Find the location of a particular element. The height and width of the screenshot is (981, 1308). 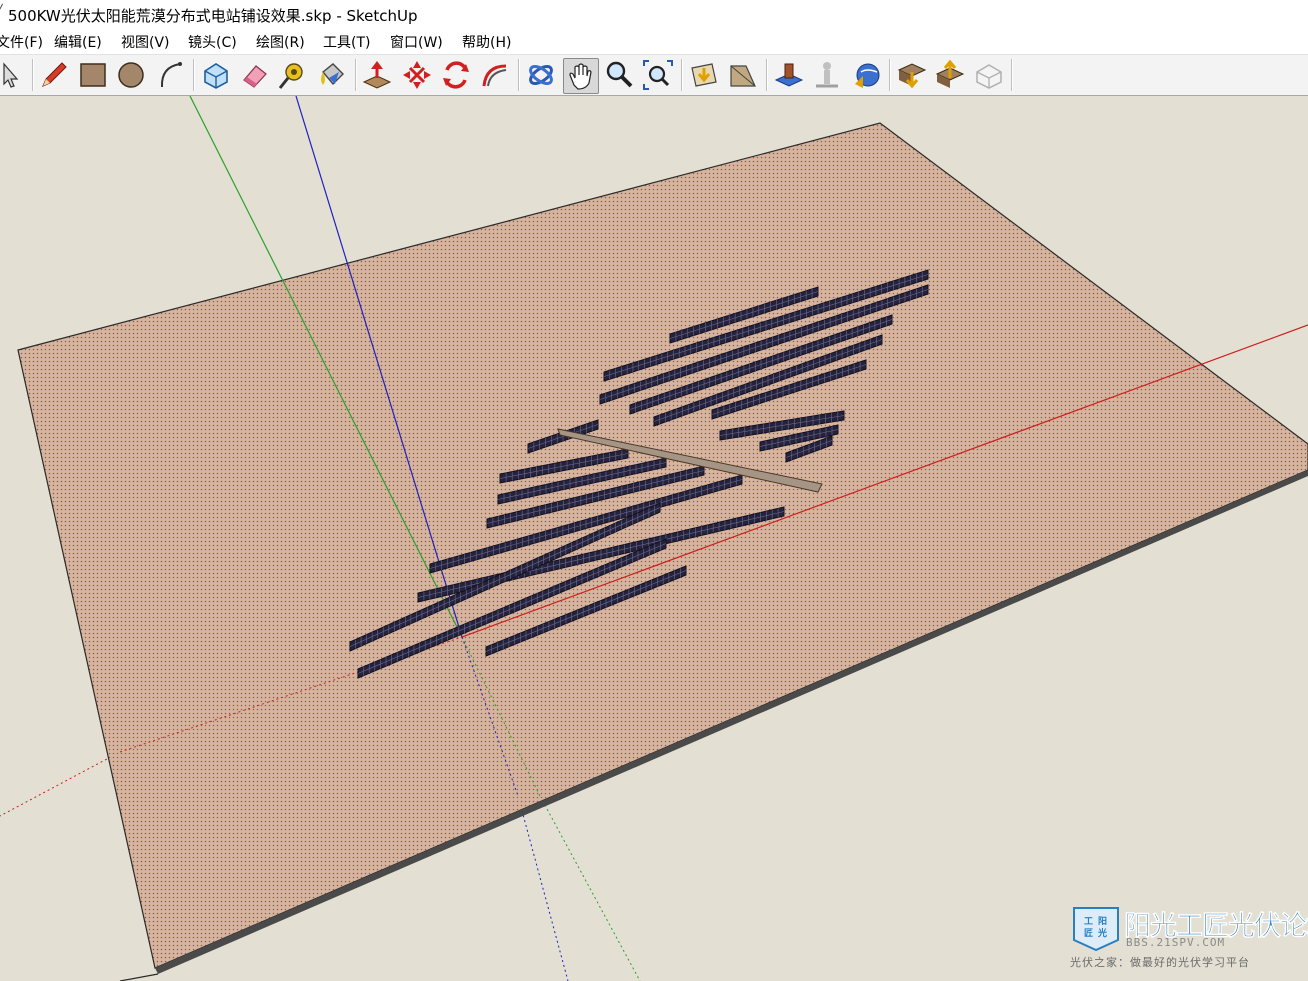

menu-window: 窗口(W) is located at coordinates (416, 42).